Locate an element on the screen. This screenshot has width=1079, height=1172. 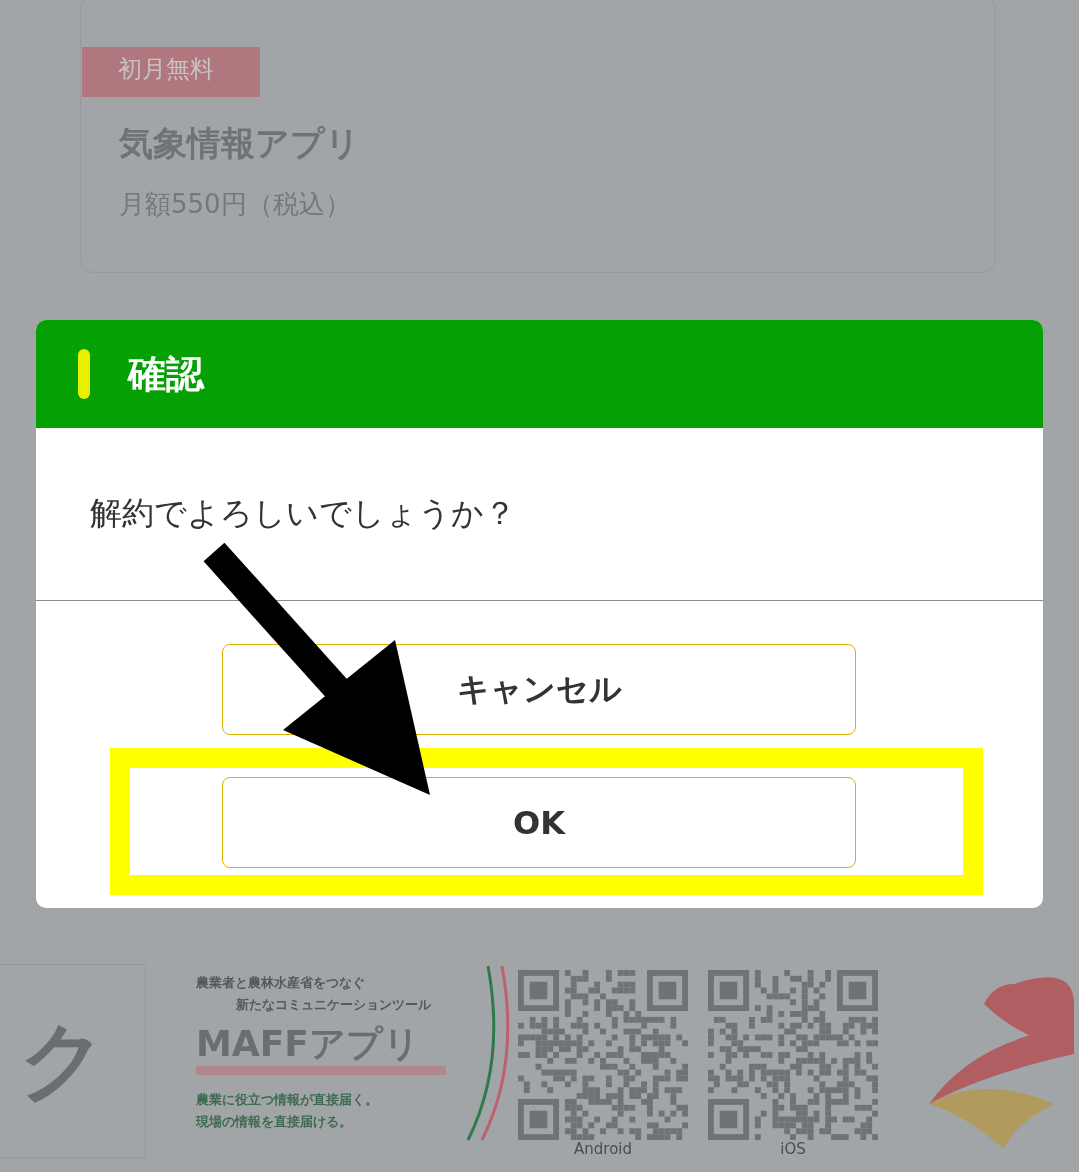
qr-label: Android is located at coordinates (603, 1149).